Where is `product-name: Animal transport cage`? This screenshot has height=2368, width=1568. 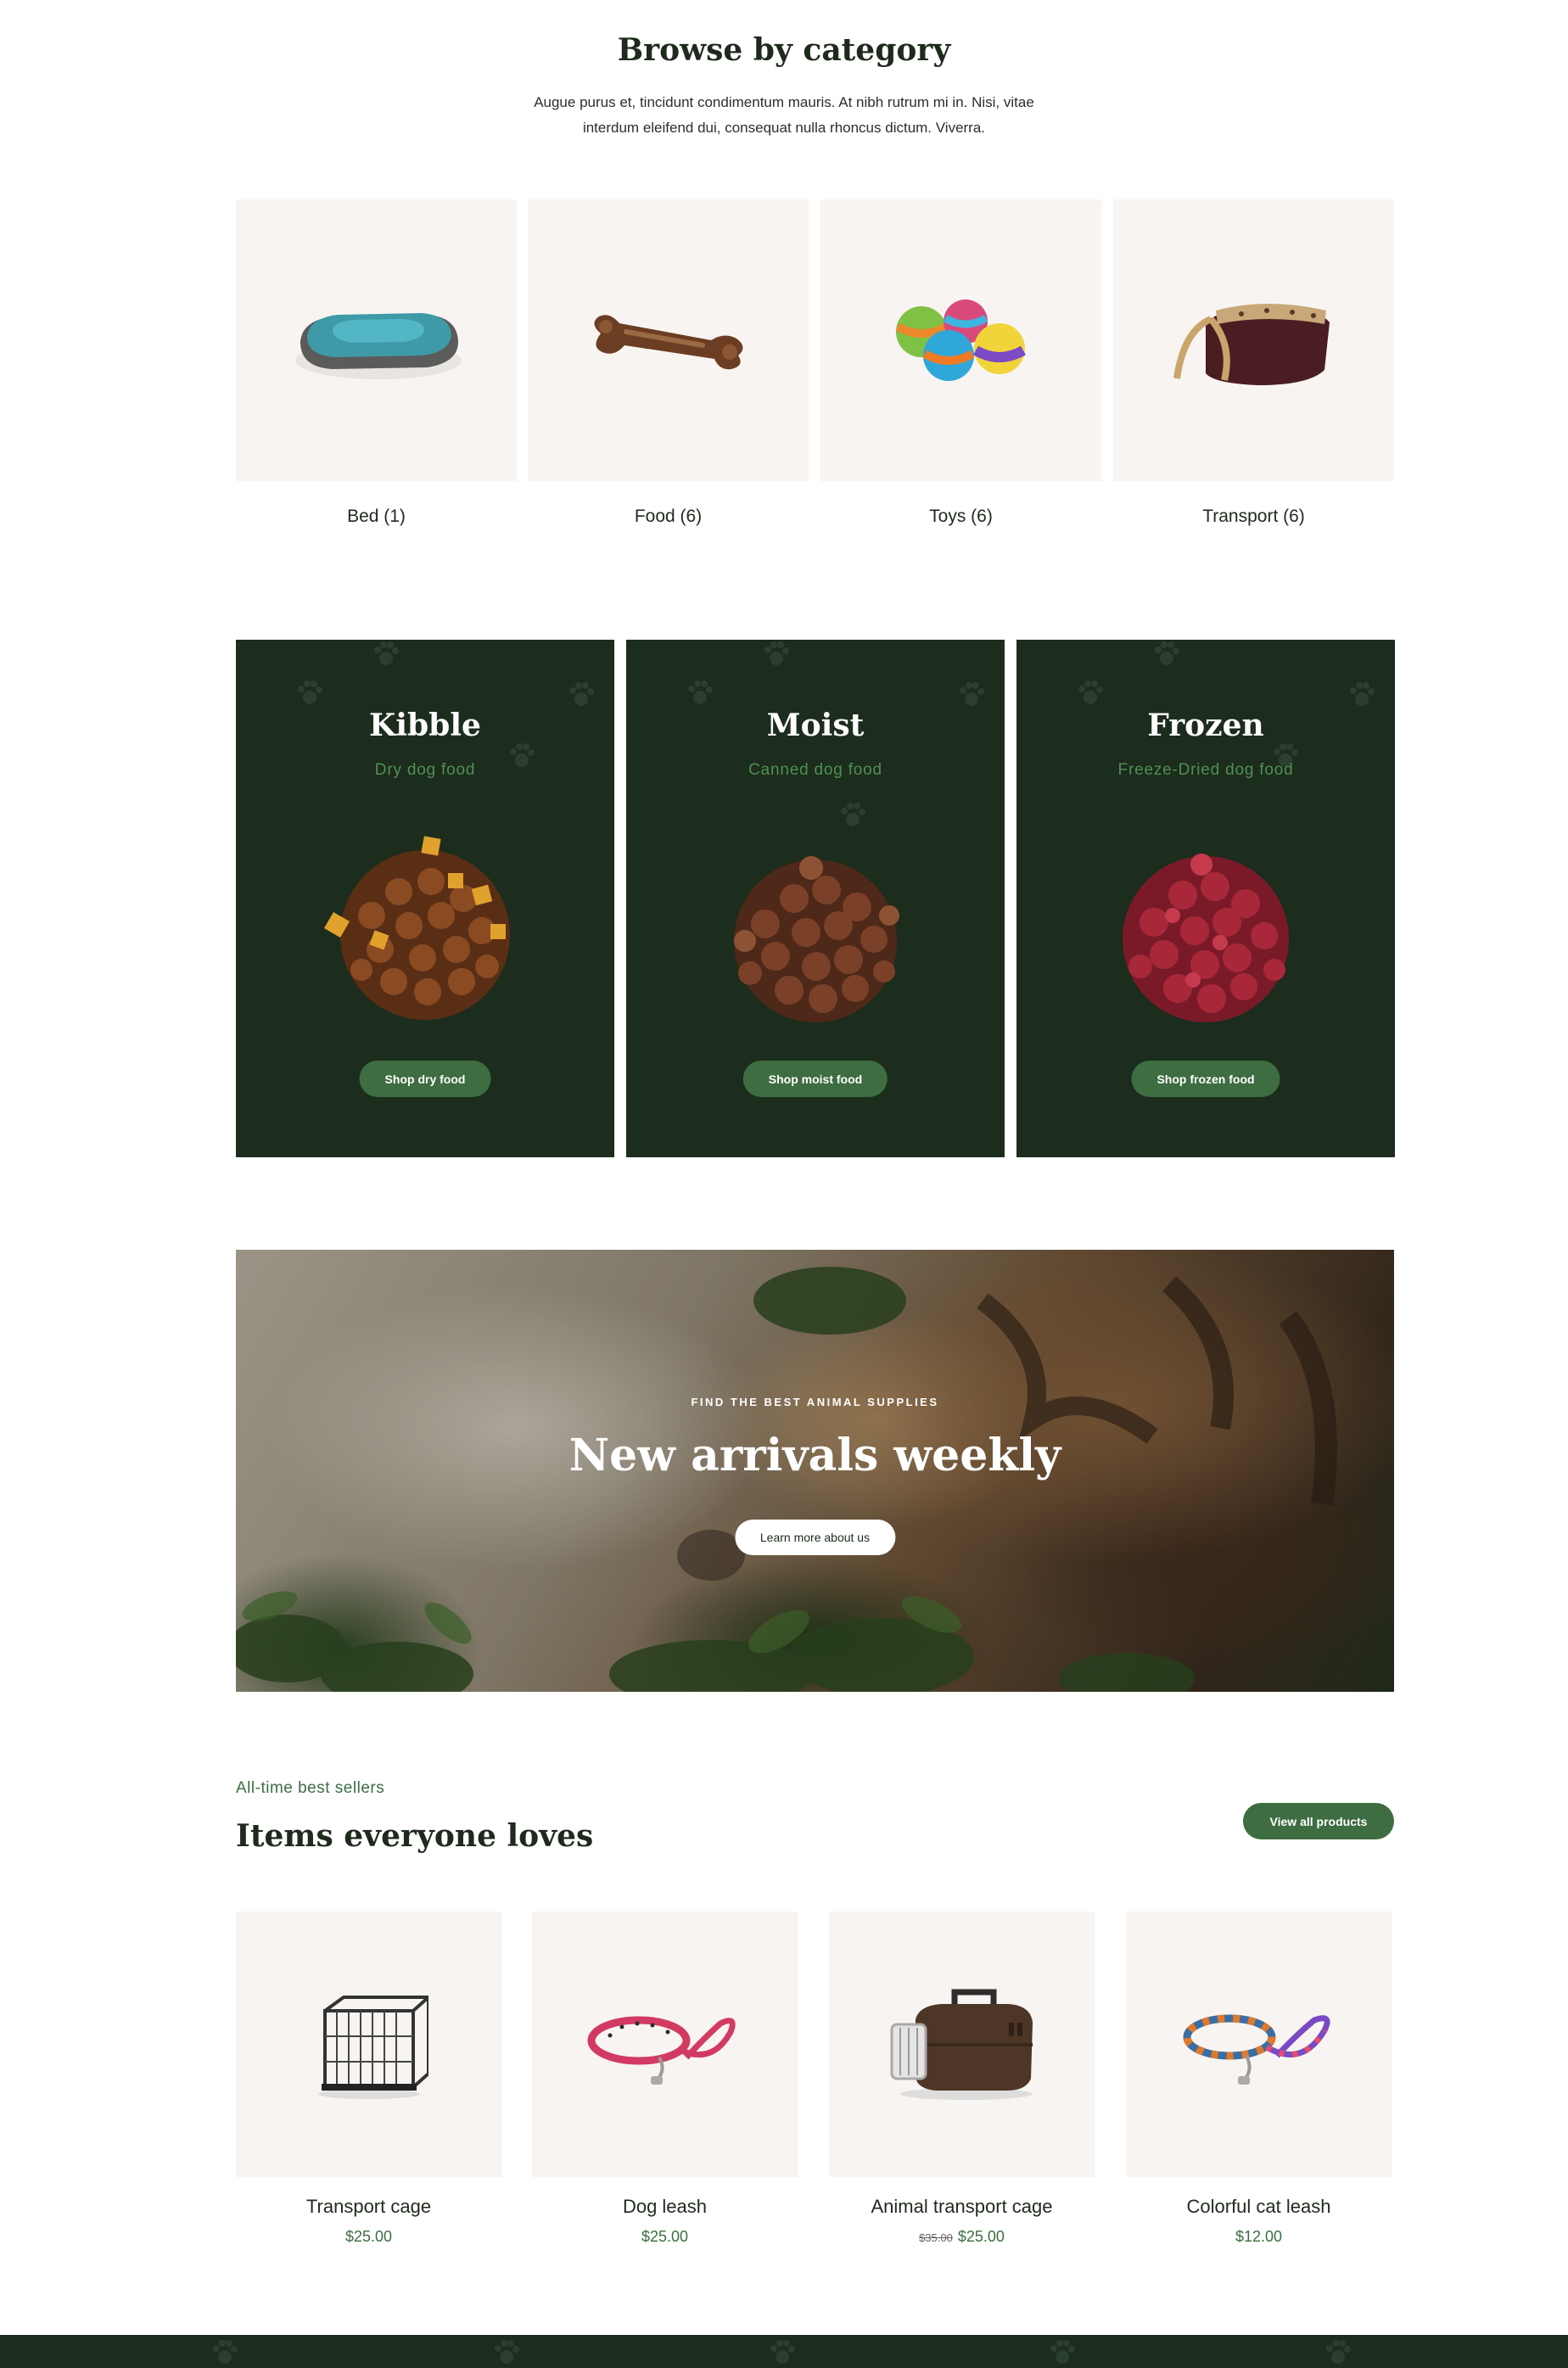
product-name: Animal transport cage is located at coordinates (962, 2207).